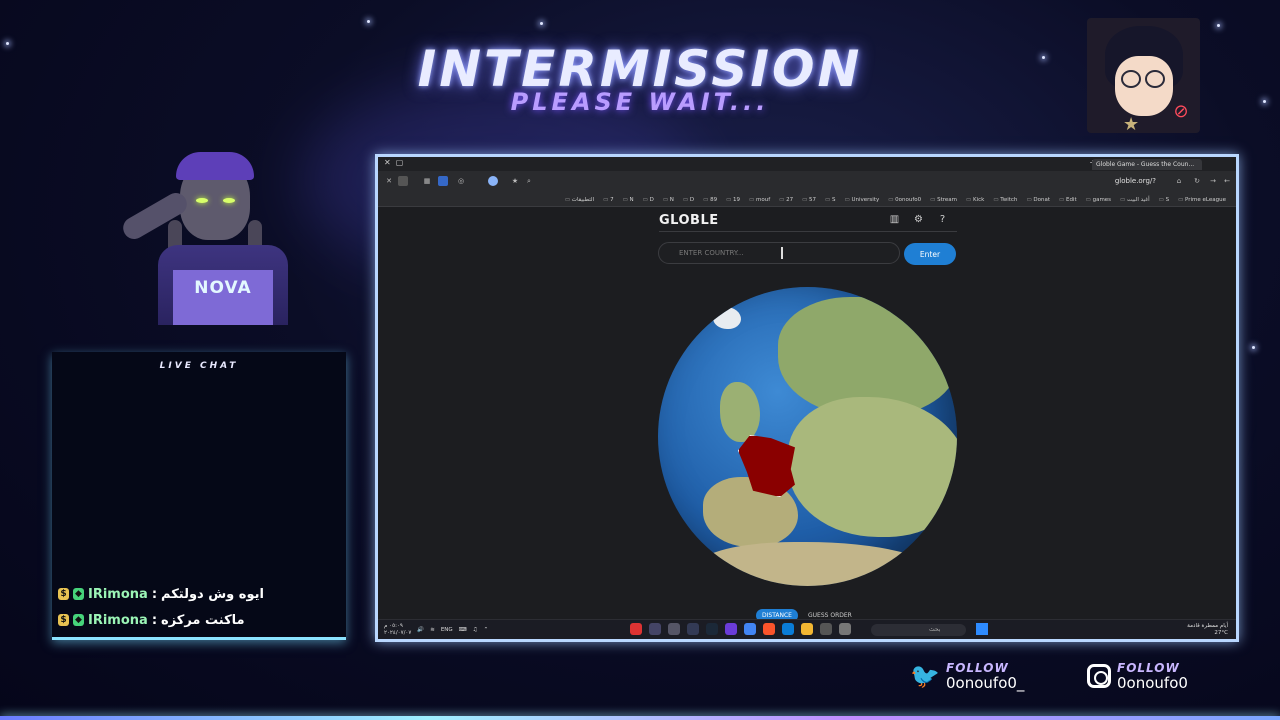  What do you see at coordinates (463, 630) in the screenshot?
I see `keyboard-icon: ⌨` at bounding box center [463, 630].